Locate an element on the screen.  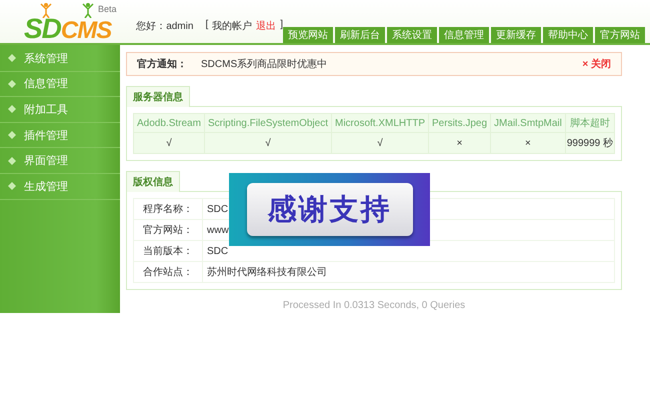
account-link: 我的帐户 is located at coordinates (232, 26).